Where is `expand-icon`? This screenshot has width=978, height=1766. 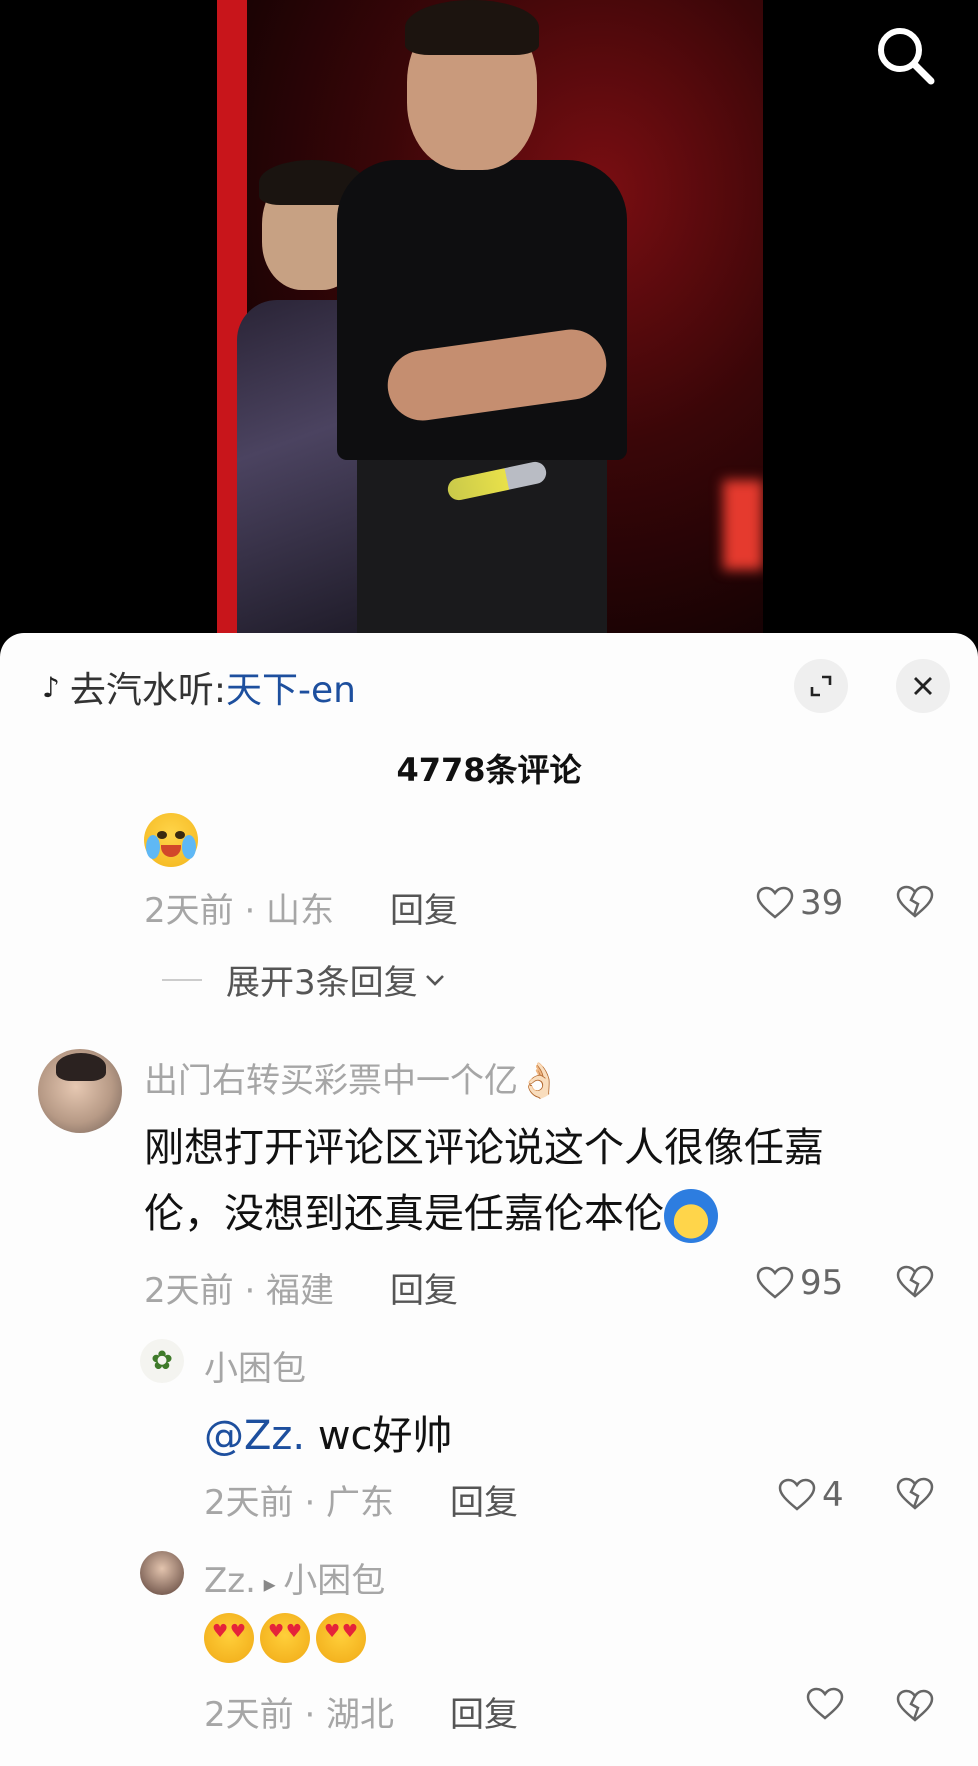 expand-icon is located at coordinates (821, 686).